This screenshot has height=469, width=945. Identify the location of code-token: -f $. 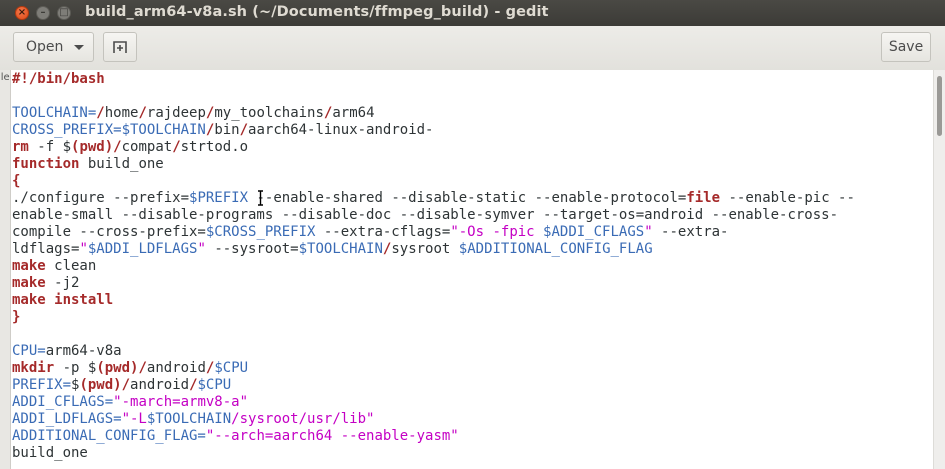
(50, 147).